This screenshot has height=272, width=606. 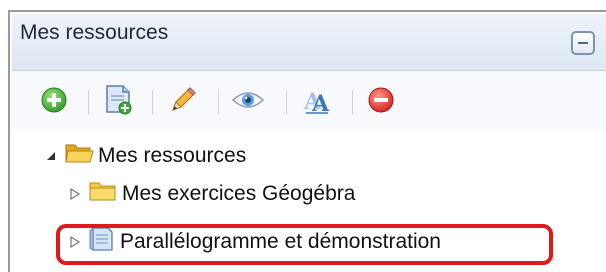 What do you see at coordinates (239, 193) in the screenshot?
I see `tree-node-label: Mes exercices Géogébra` at bounding box center [239, 193].